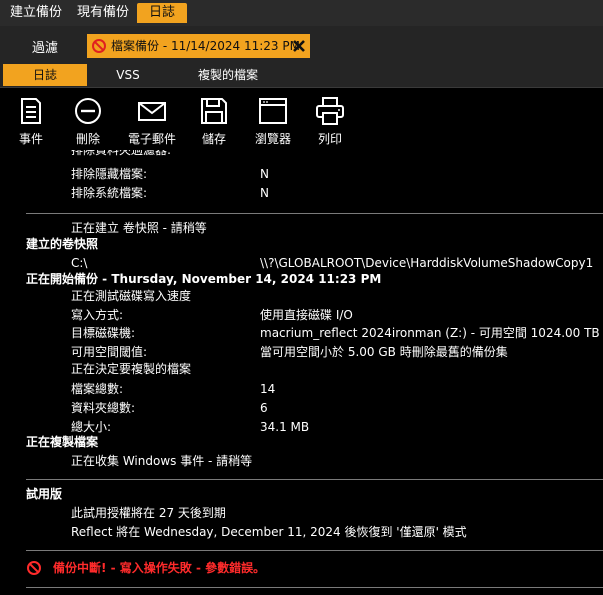 The image size is (603, 595). What do you see at coordinates (152, 111) in the screenshot?
I see `envelope-icon` at bounding box center [152, 111].